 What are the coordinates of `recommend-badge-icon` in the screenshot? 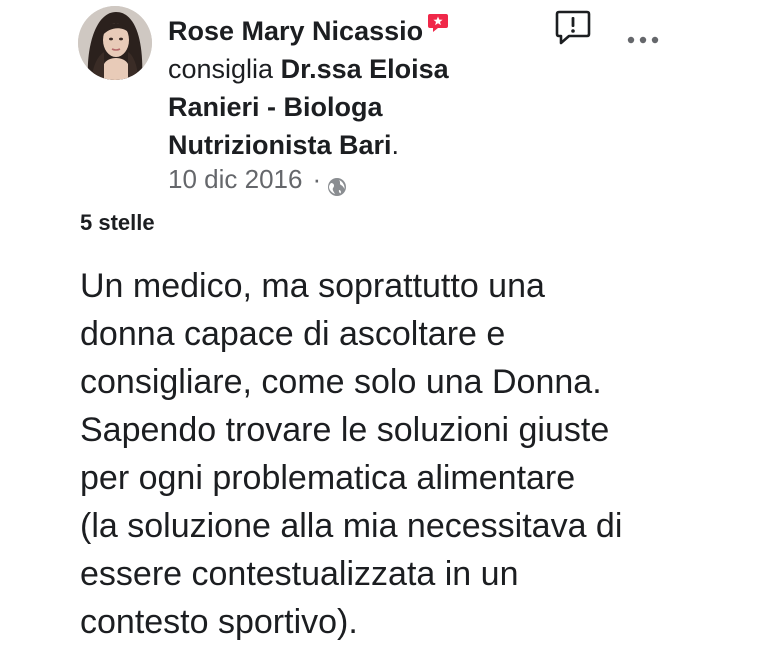 It's located at (438, 19).